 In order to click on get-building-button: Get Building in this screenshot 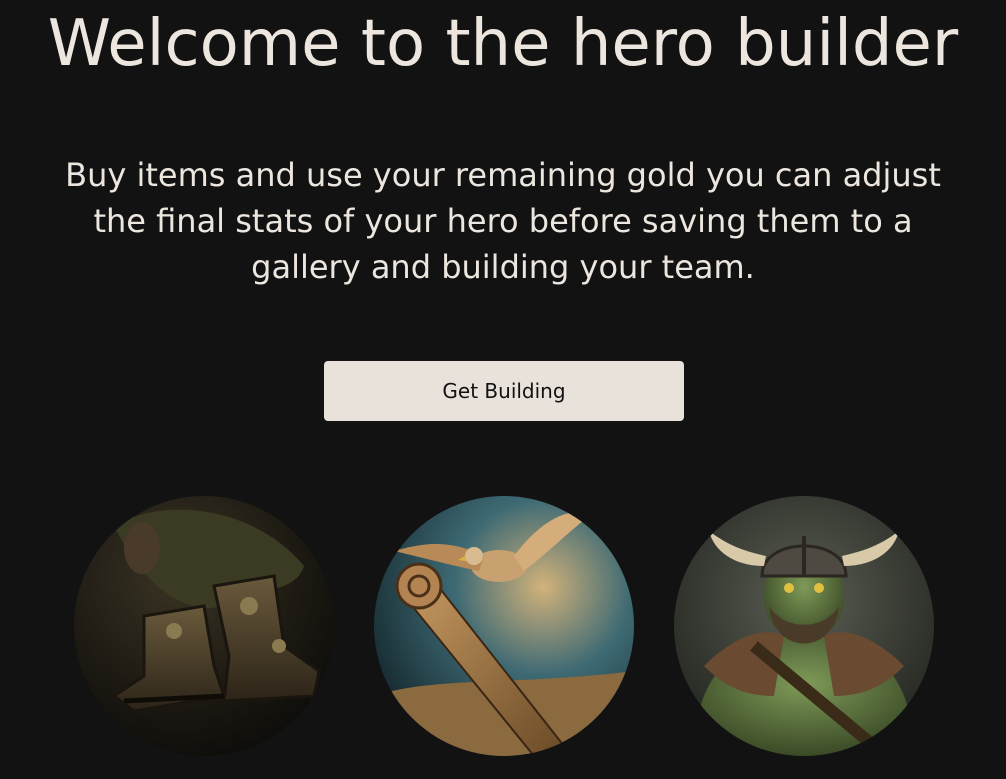, I will do `click(504, 391)`.